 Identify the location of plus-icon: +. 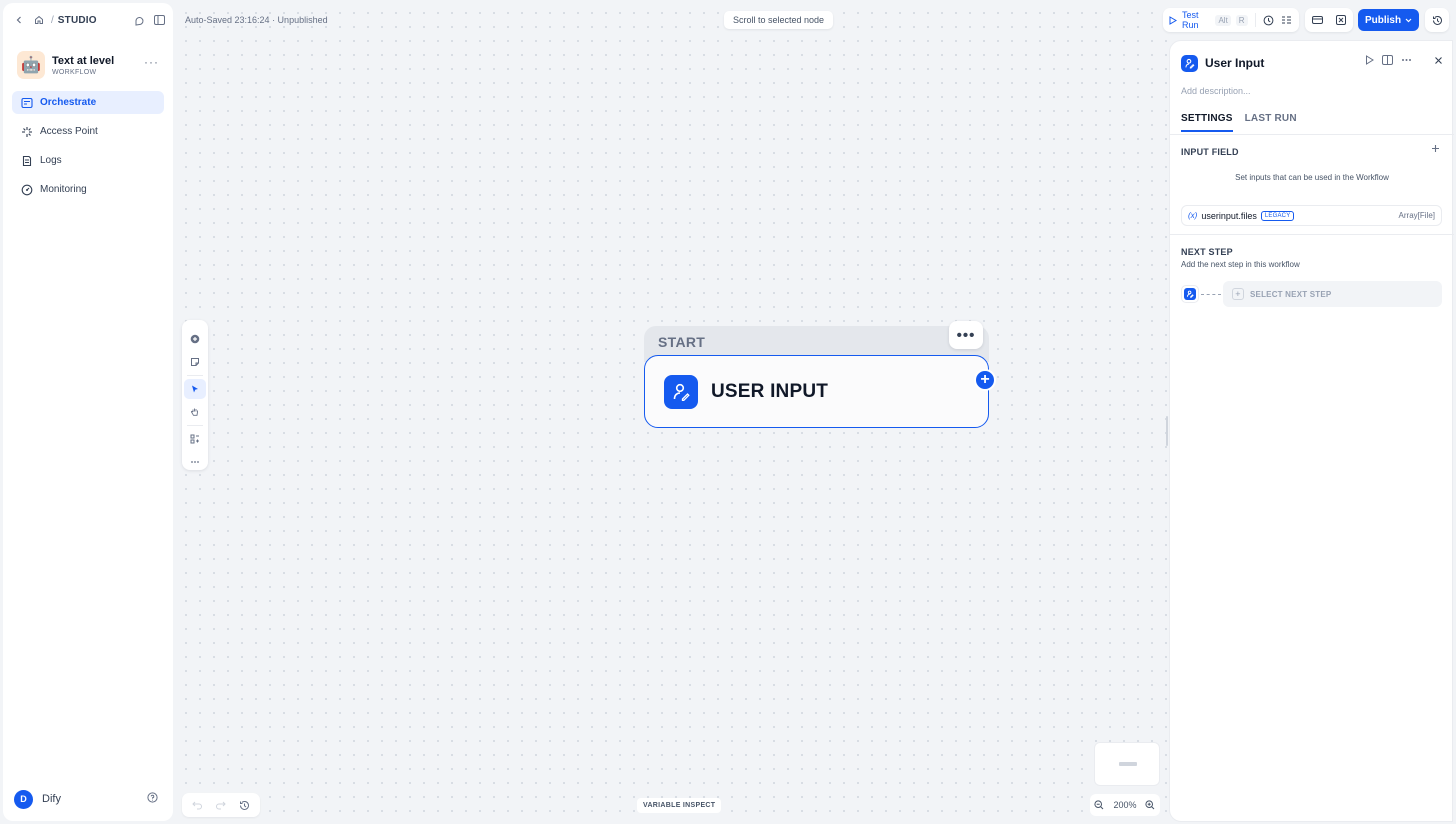
(1238, 294).